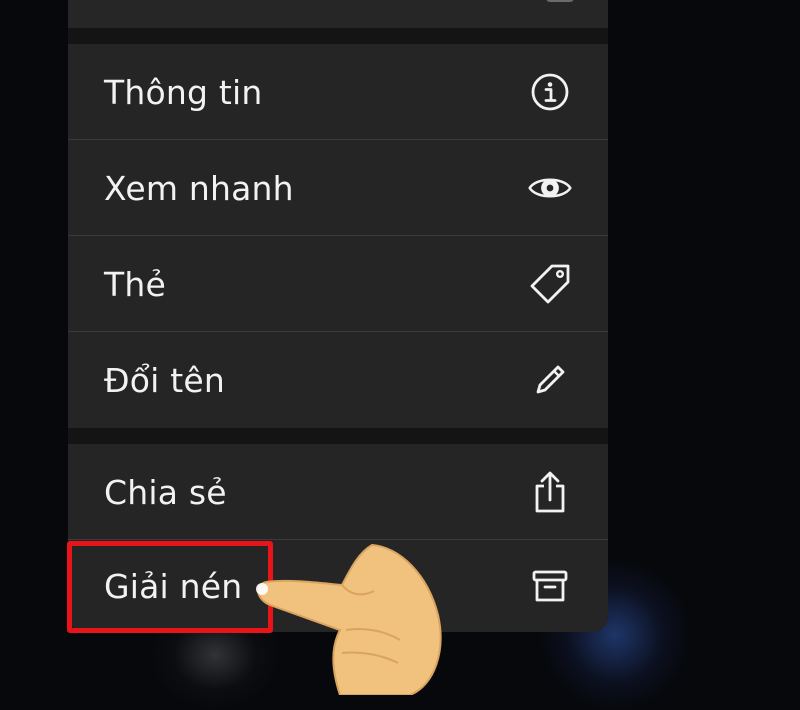 The width and height of the screenshot is (800, 710). Describe the element at coordinates (338, 14) in the screenshot. I see `menu-top-section` at that location.